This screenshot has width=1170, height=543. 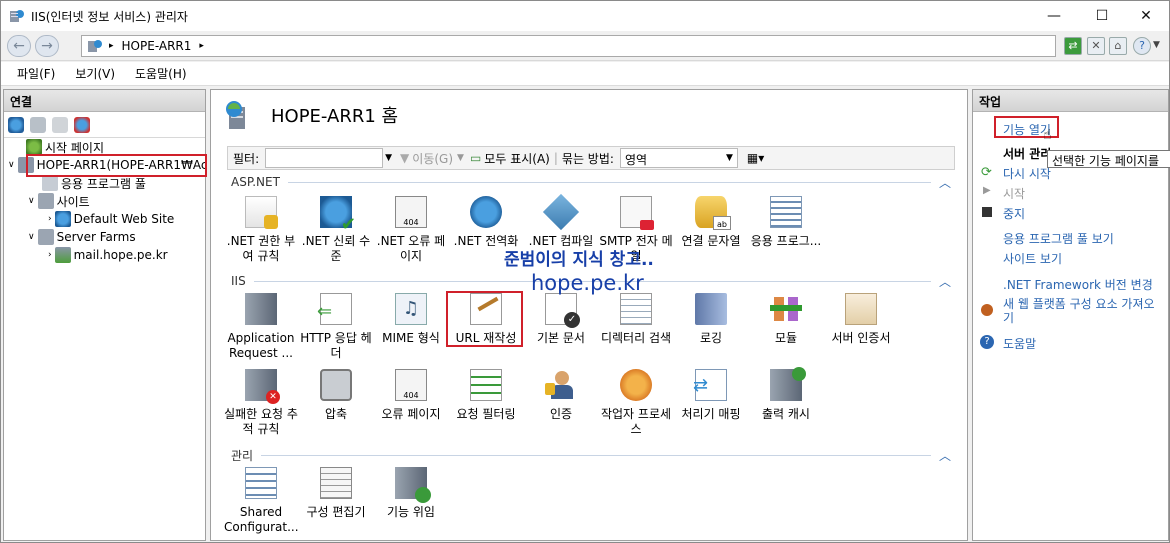 What do you see at coordinates (324, 158) in the screenshot?
I see `filter-input` at bounding box center [324, 158].